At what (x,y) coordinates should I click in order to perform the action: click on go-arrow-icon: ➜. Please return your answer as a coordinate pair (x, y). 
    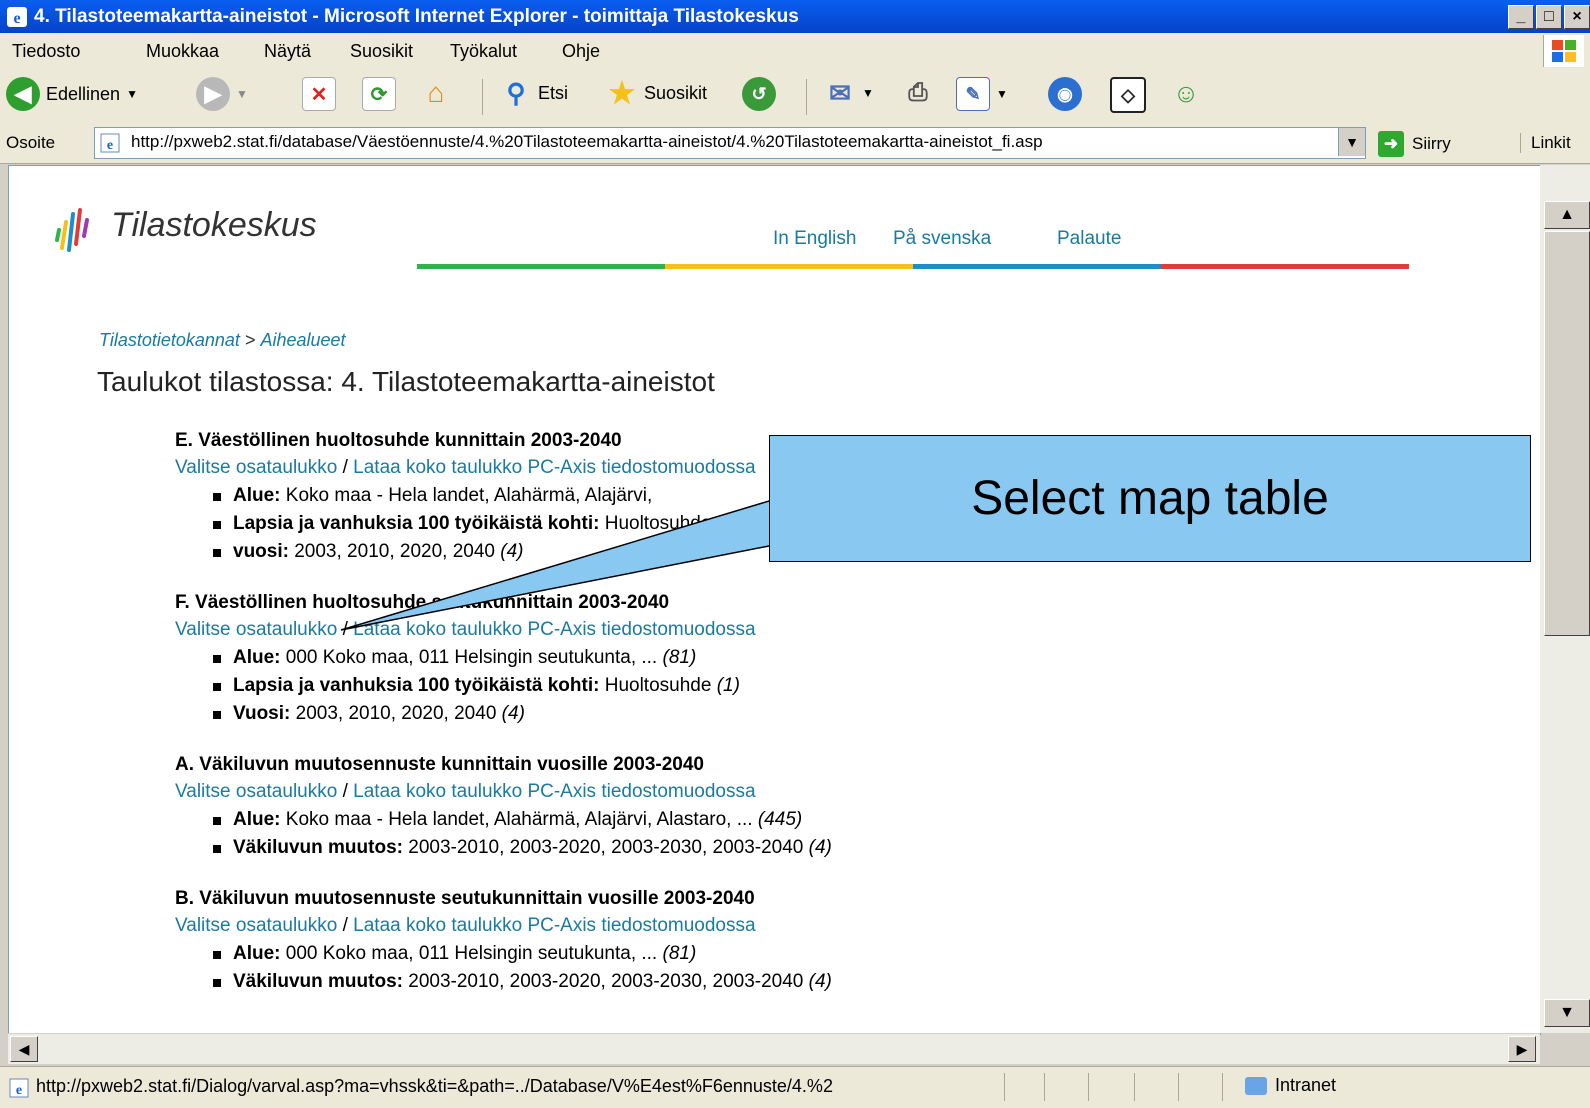
    Looking at the image, I should click on (1391, 144).